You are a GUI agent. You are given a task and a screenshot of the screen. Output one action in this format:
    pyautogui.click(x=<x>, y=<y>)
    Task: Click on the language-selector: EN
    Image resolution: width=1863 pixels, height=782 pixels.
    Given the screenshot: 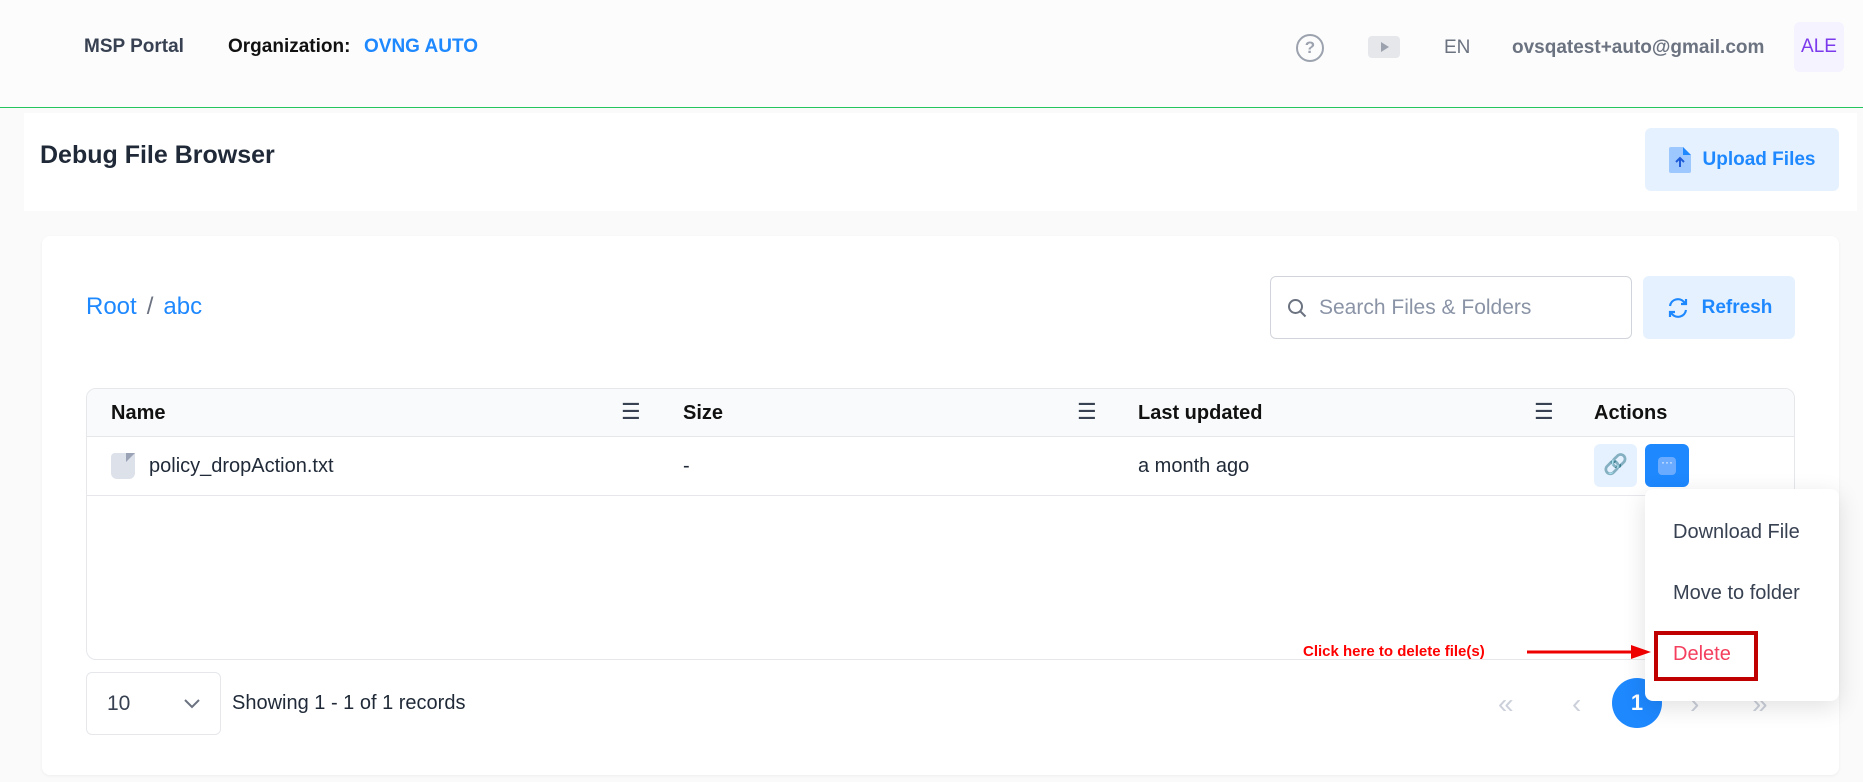 What is the action you would take?
    pyautogui.click(x=1457, y=48)
    